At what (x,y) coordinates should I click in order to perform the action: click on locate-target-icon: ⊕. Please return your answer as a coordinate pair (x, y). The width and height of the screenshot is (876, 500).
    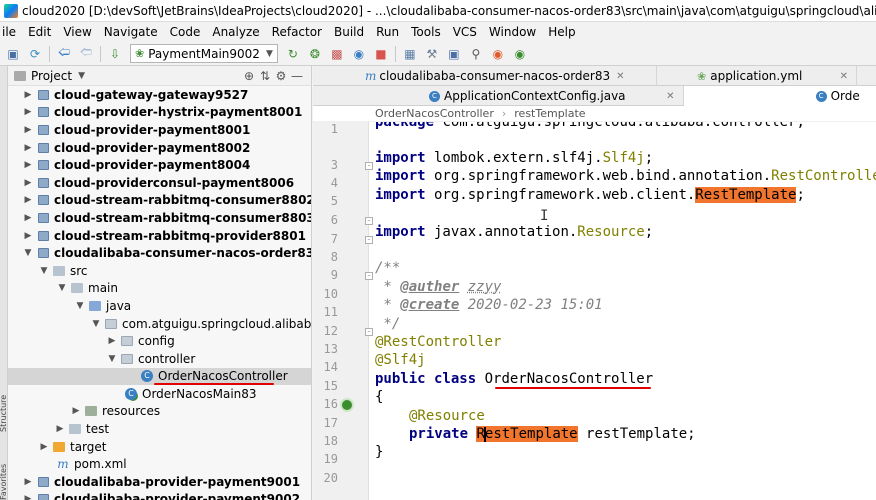
    Looking at the image, I should click on (249, 76).